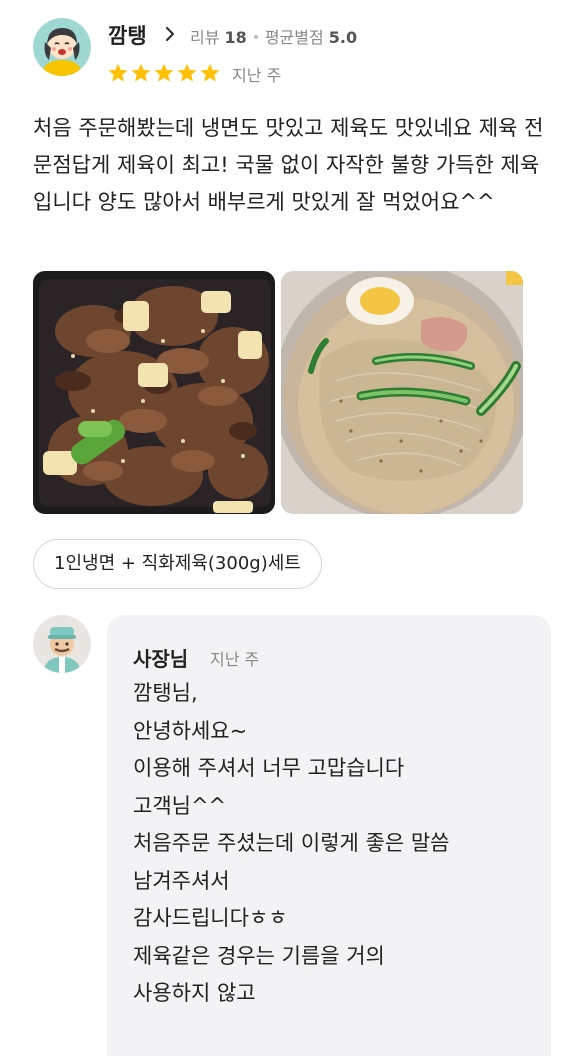 The width and height of the screenshot is (580, 1056). Describe the element at coordinates (257, 75) in the screenshot. I see `review-time: 지난 주` at that location.